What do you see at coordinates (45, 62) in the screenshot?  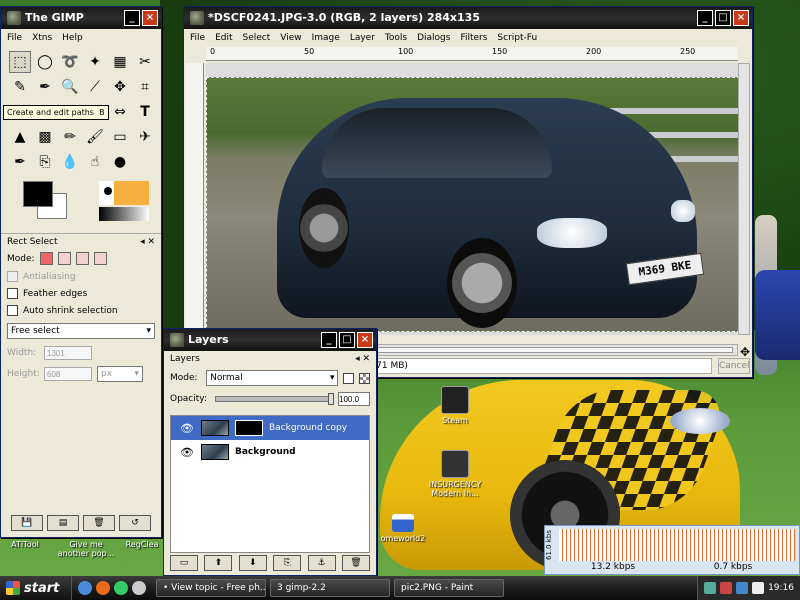 I see `ellipse-select-icon: ◯` at bounding box center [45, 62].